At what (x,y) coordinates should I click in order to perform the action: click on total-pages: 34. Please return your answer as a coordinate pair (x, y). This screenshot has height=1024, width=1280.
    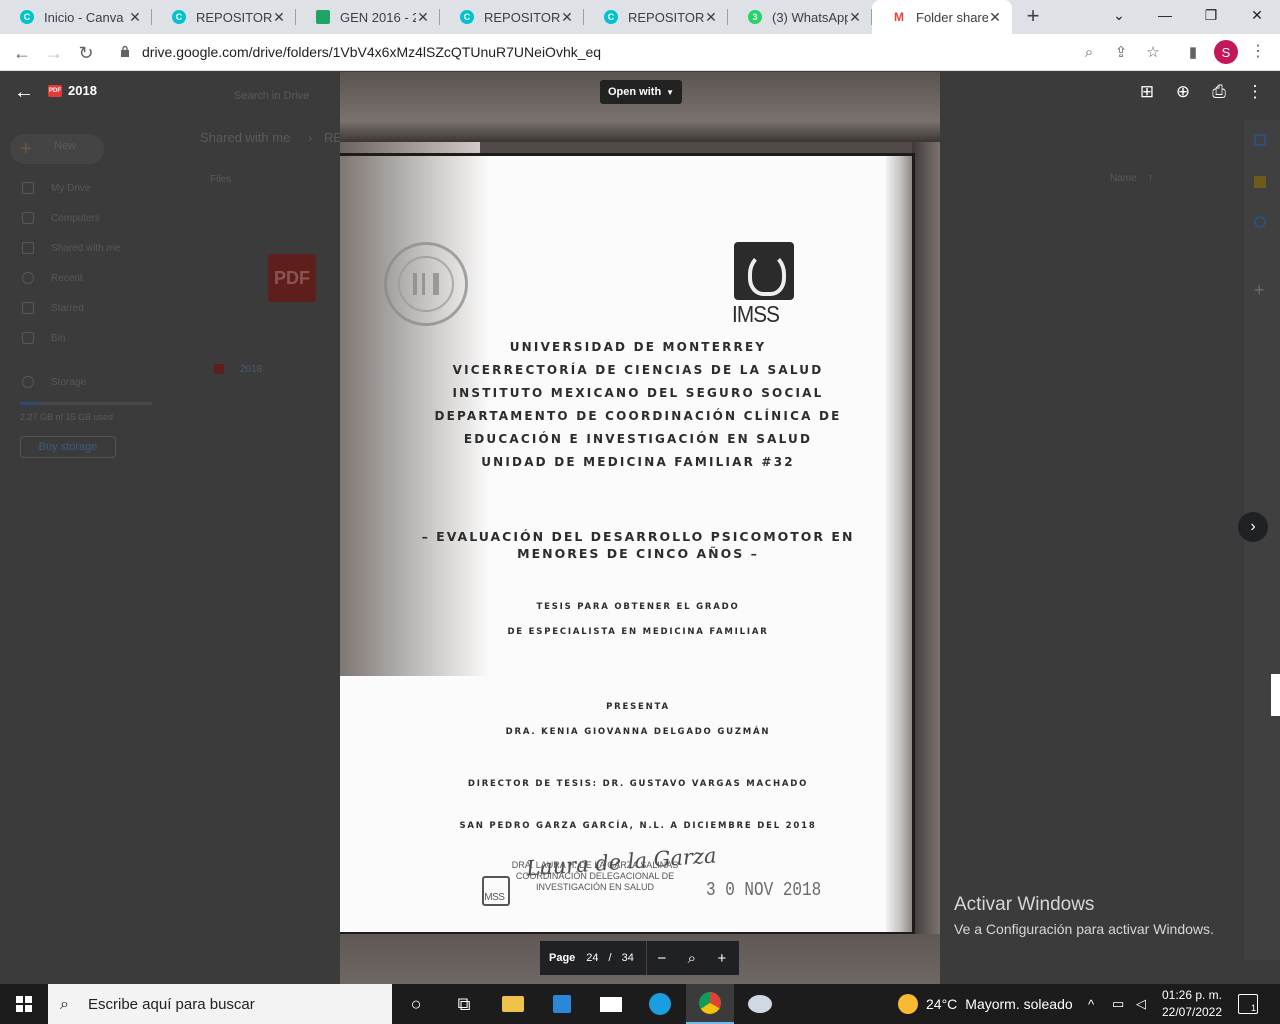
    Looking at the image, I should click on (627, 958).